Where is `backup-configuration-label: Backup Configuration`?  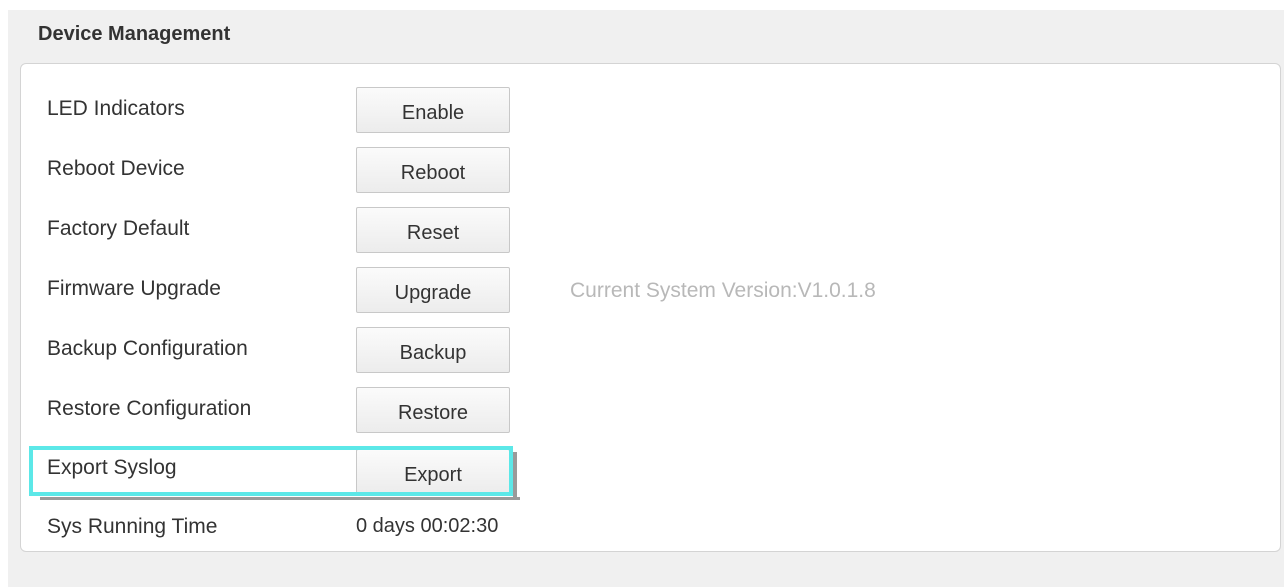 backup-configuration-label: Backup Configuration is located at coordinates (147, 348).